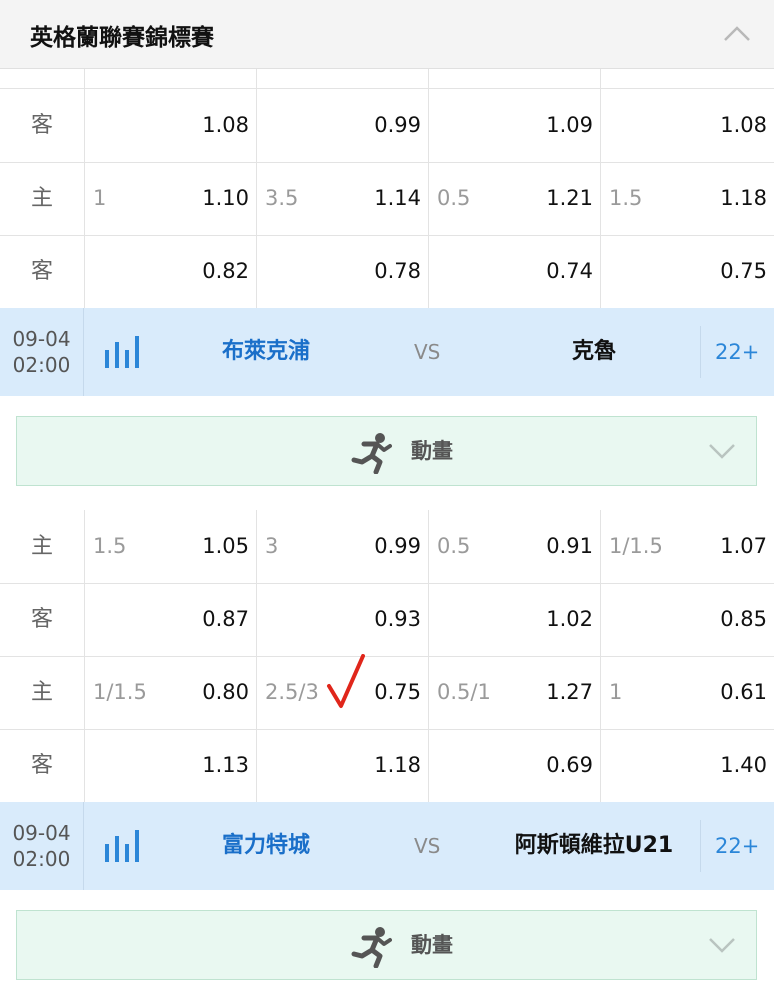 The width and height of the screenshot is (774, 1000). Describe the element at coordinates (569, 271) in the screenshot. I see `odds-value: 0.74` at that location.